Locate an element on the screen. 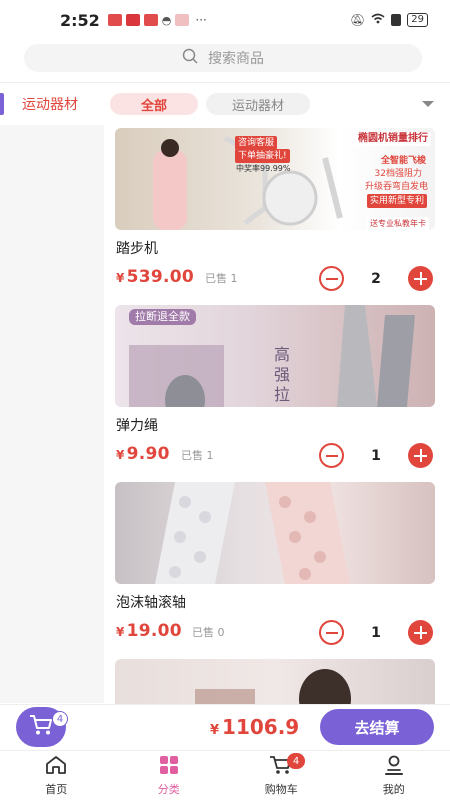 The height and width of the screenshot is (800, 450). cart-button: 4 is located at coordinates (42, 727).